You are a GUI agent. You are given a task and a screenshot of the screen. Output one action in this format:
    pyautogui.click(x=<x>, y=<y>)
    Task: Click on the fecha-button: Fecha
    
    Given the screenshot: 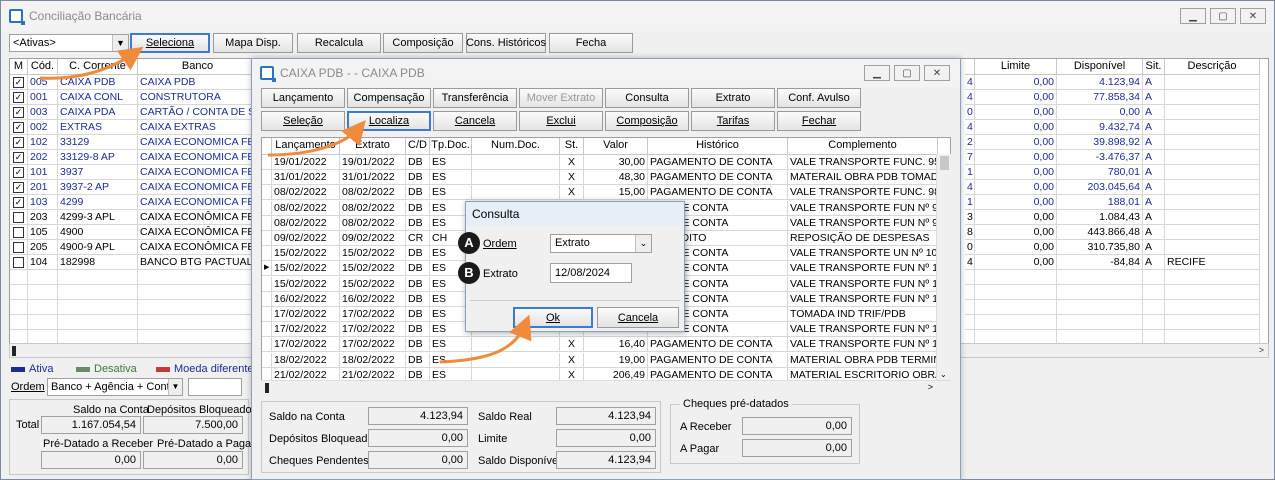 What is the action you would take?
    pyautogui.click(x=591, y=43)
    